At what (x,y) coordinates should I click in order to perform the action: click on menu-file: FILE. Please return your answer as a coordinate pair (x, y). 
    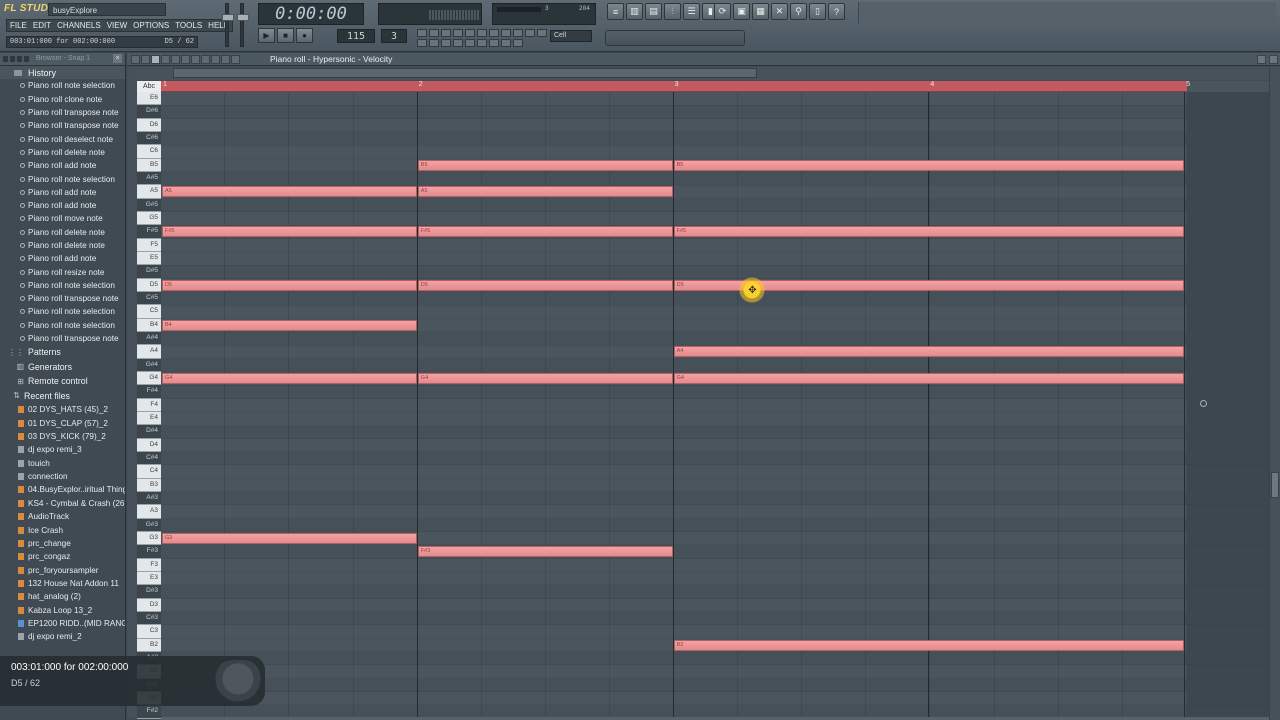
    Looking at the image, I should click on (18, 25).